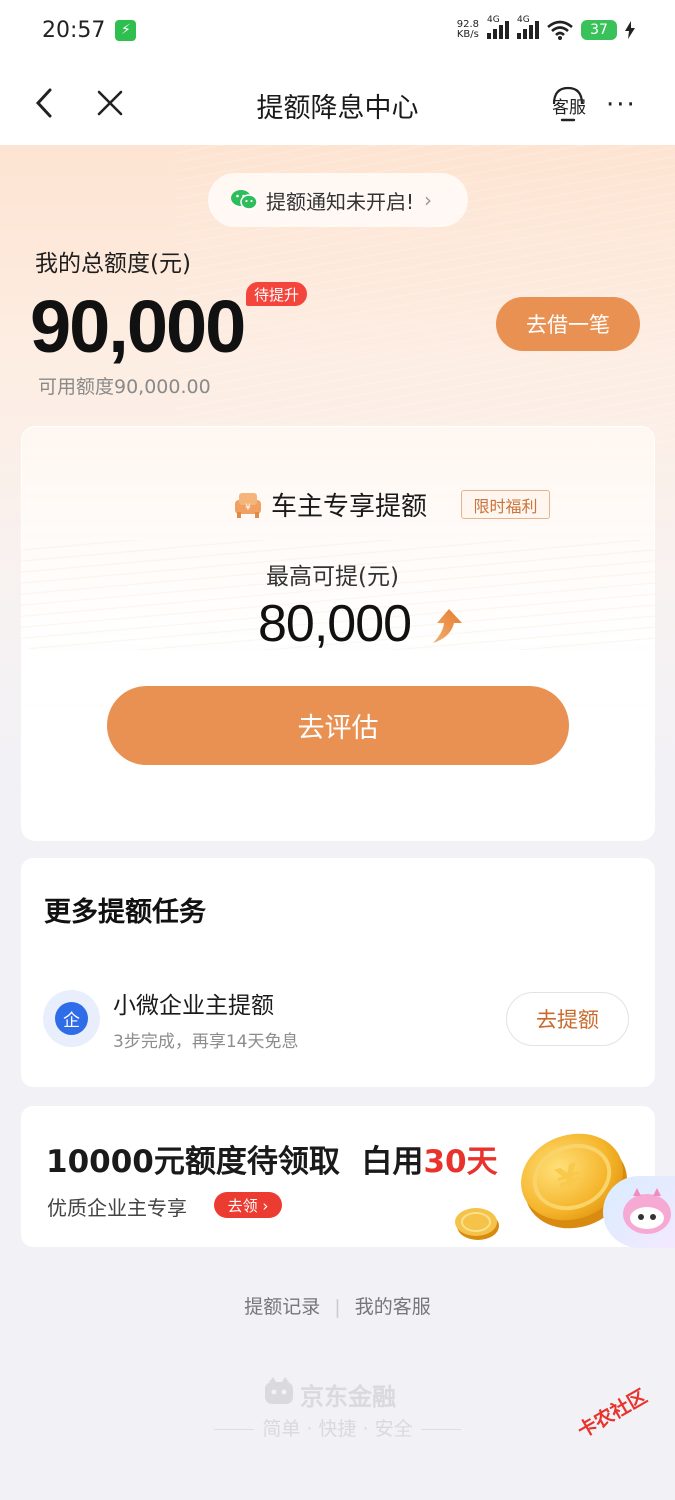 The height and width of the screenshot is (1500, 675). I want to click on status-bar: 20:57 ⚡ 92.8 KB/s 4G 4G 37, so click(337, 30).